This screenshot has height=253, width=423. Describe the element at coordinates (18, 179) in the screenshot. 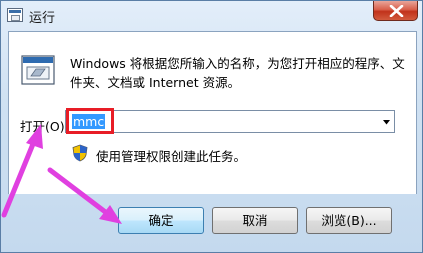

I see `arrow-to-input-shaft` at that location.